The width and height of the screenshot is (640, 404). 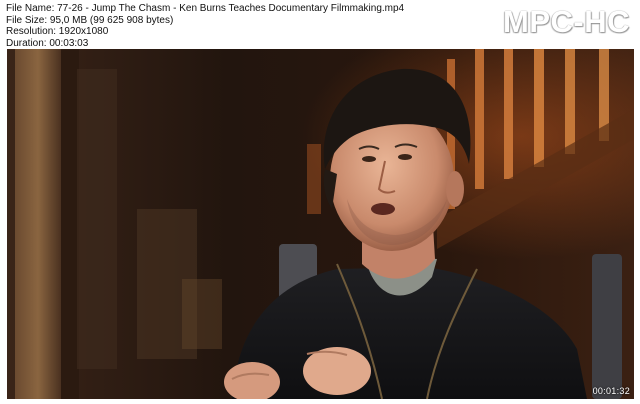 What do you see at coordinates (90, 20) in the screenshot?
I see `file-size-line: File Size: 95,0 MB (99 625 908 bytes)` at bounding box center [90, 20].